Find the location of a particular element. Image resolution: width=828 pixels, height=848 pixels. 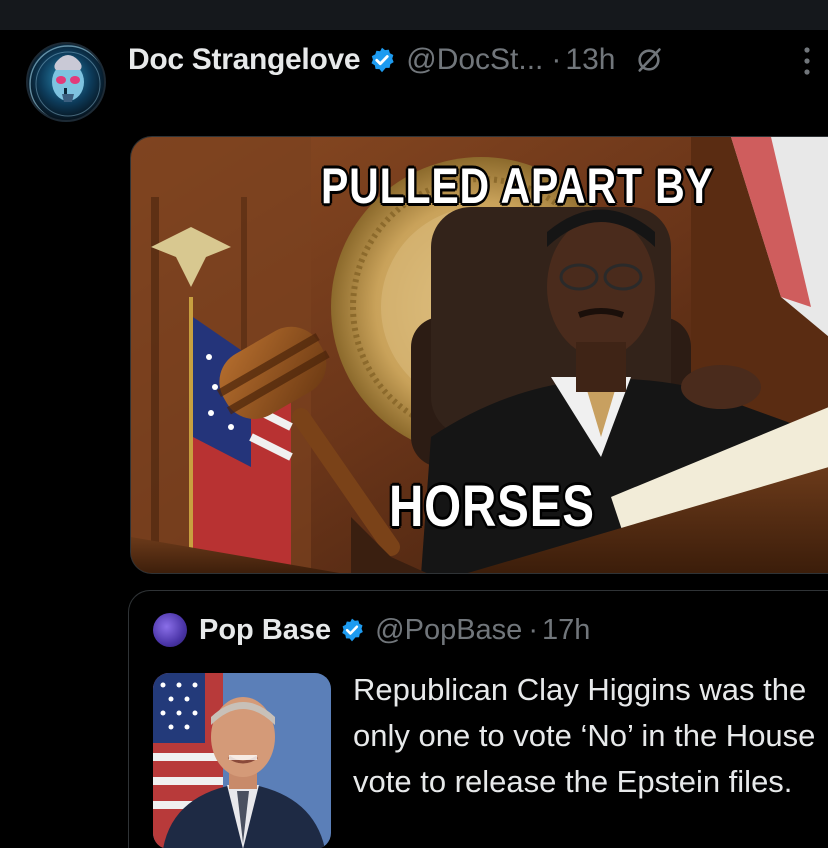

quoted-avatar is located at coordinates (170, 630).